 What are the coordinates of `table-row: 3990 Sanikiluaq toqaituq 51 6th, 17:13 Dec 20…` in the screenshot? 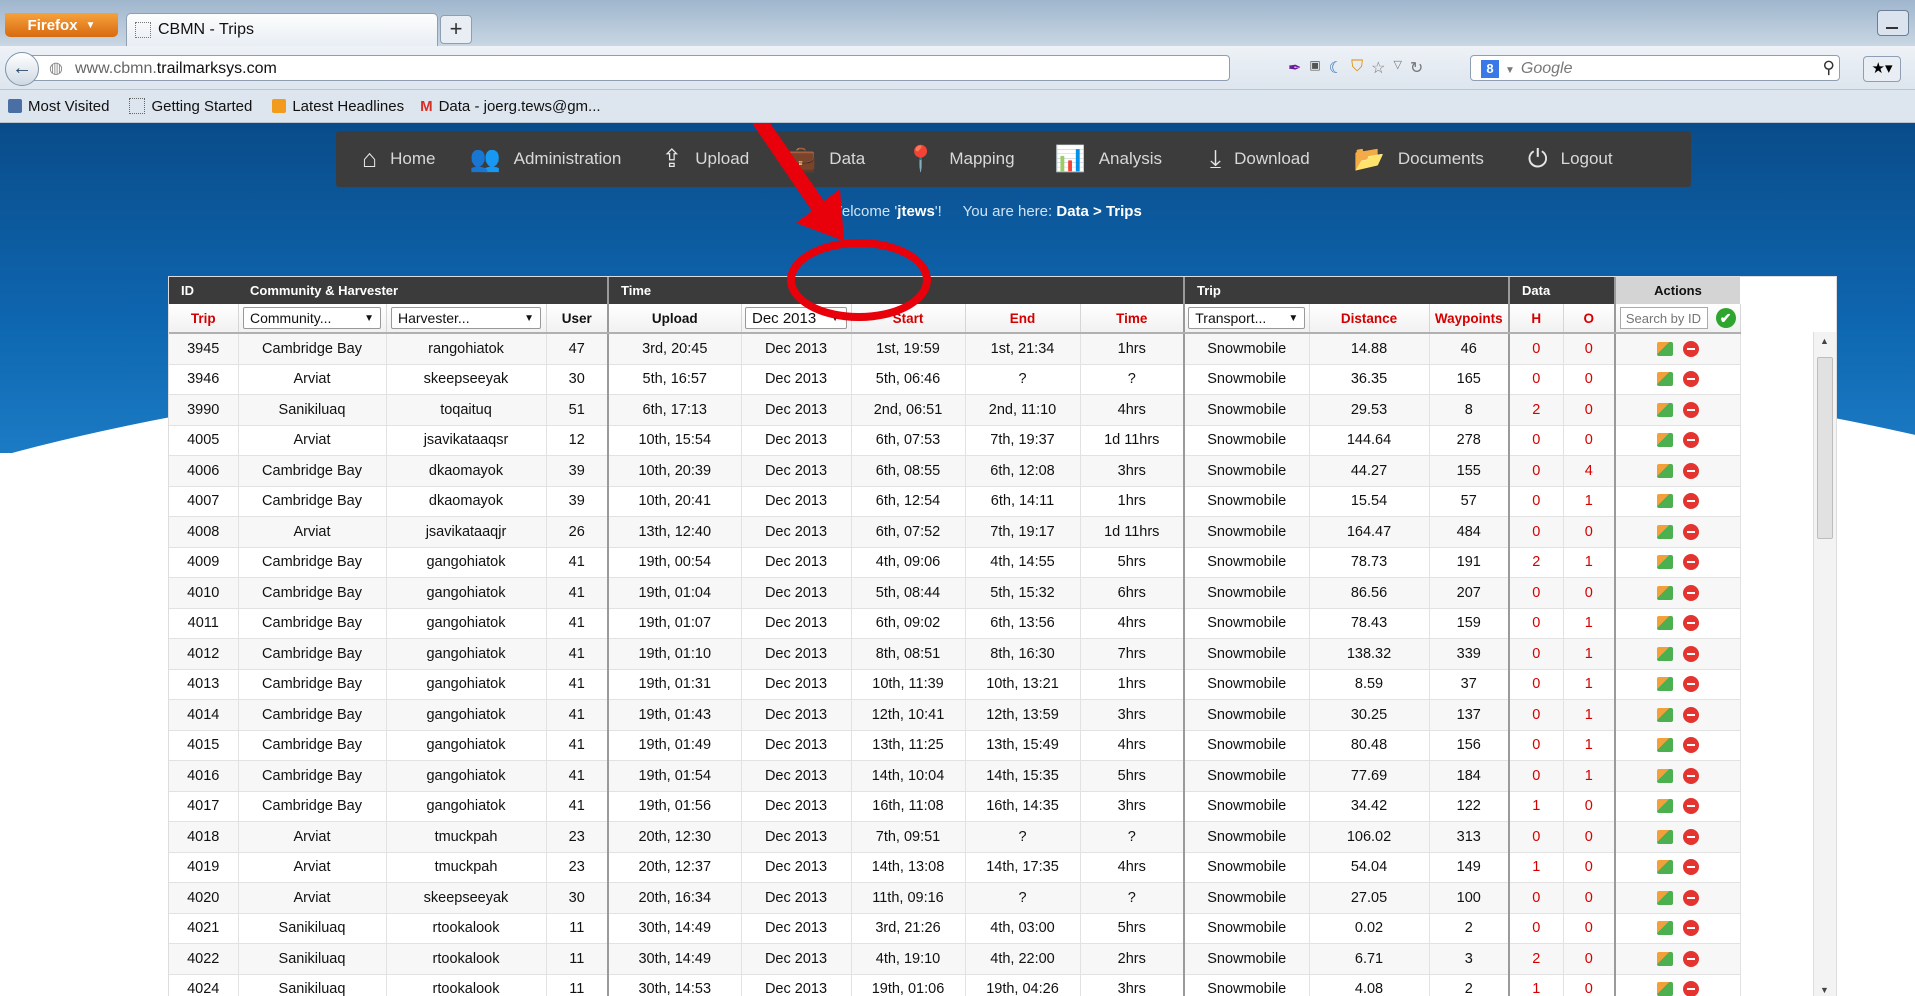 It's located at (955, 410).